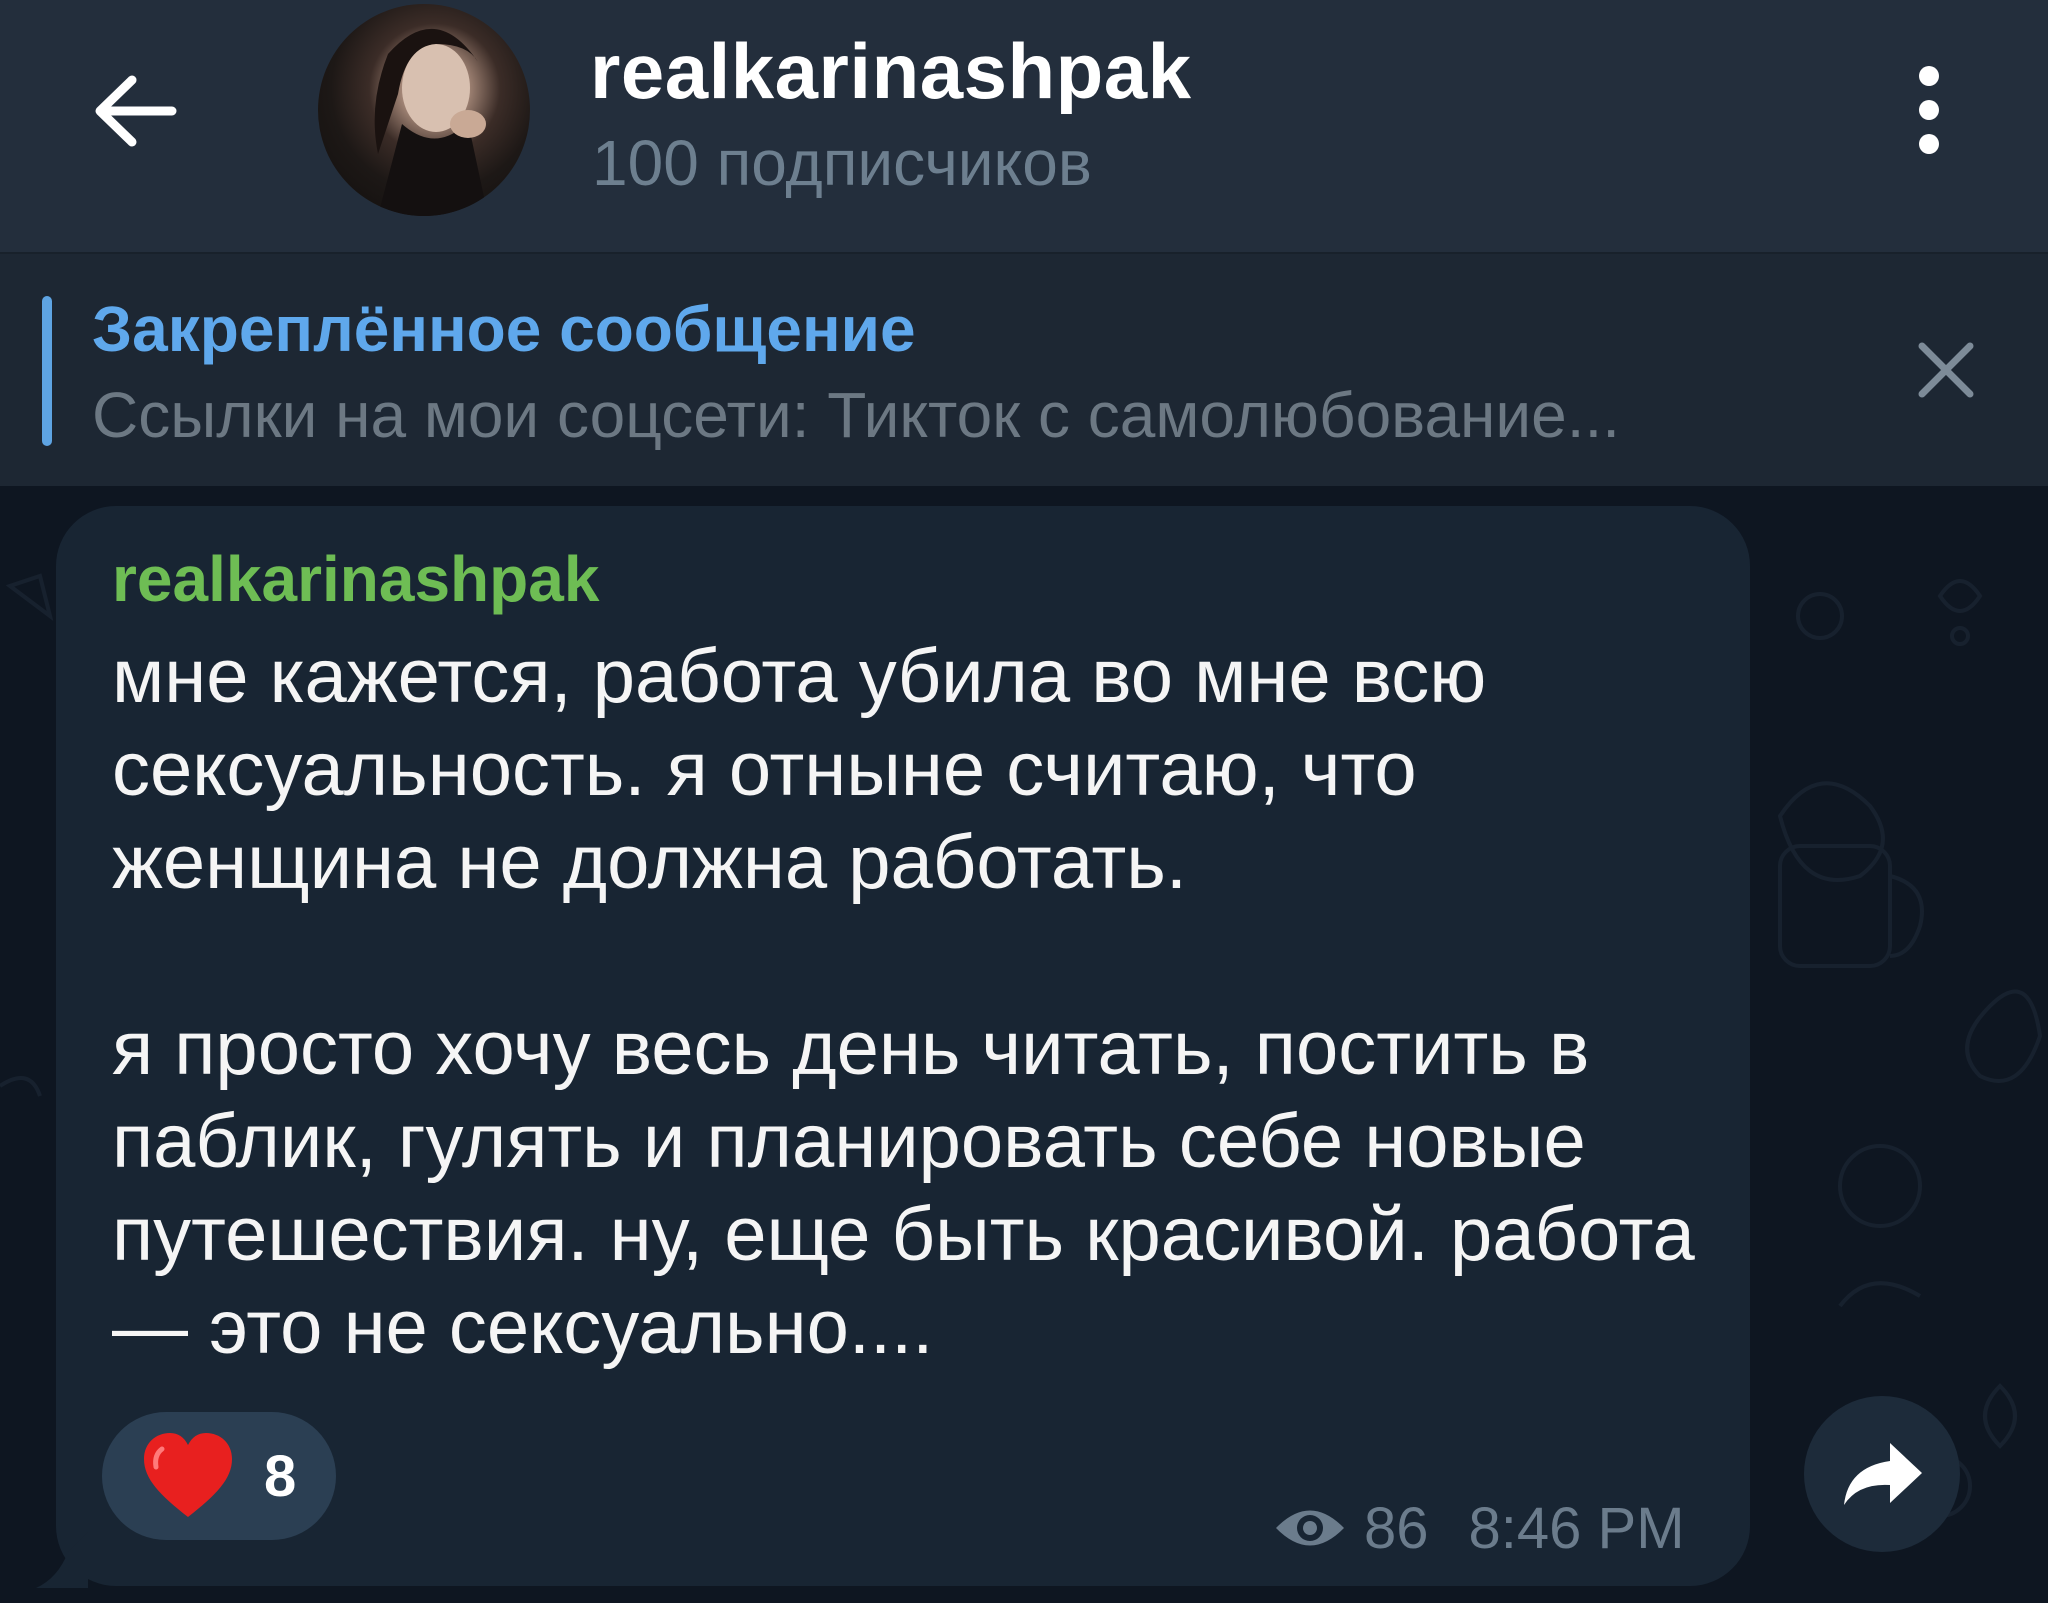 This screenshot has width=2048, height=1603. I want to click on heart-icon, so click(188, 1475).